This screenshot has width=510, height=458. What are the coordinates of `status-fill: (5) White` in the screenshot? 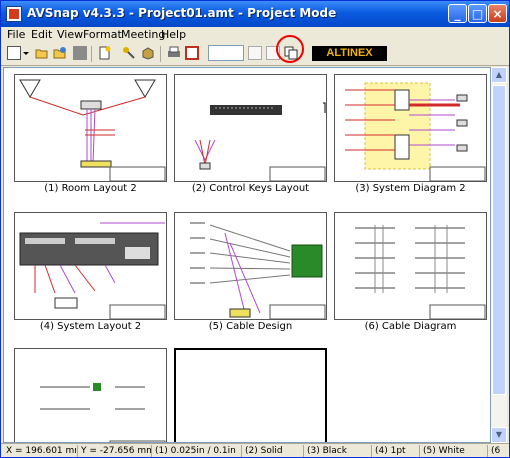 It's located at (453, 451).